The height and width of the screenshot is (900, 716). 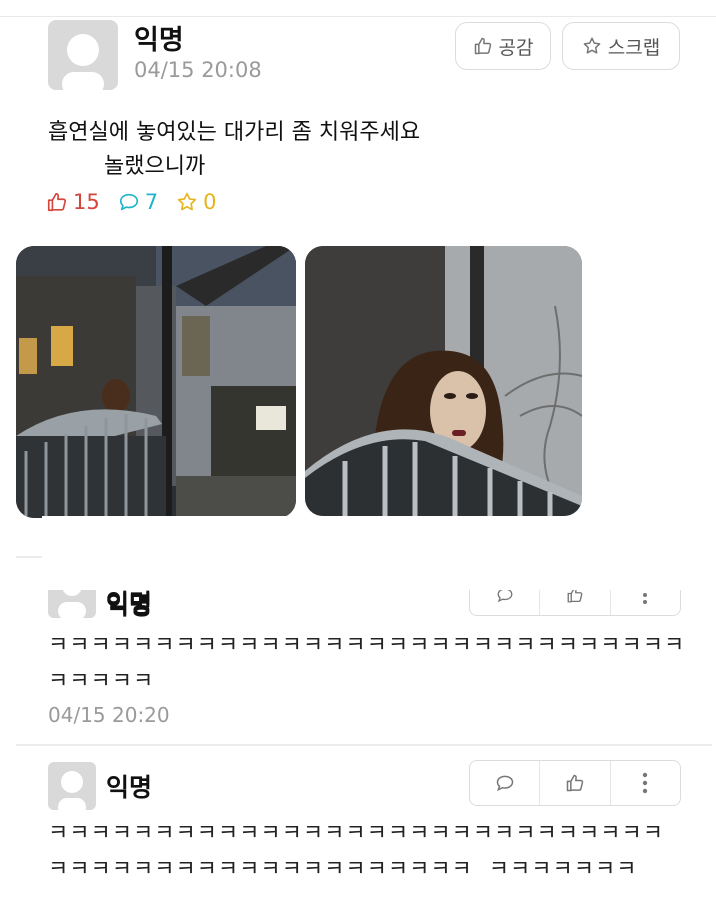 What do you see at coordinates (364, 745) in the screenshot?
I see `comment-divider` at bounding box center [364, 745].